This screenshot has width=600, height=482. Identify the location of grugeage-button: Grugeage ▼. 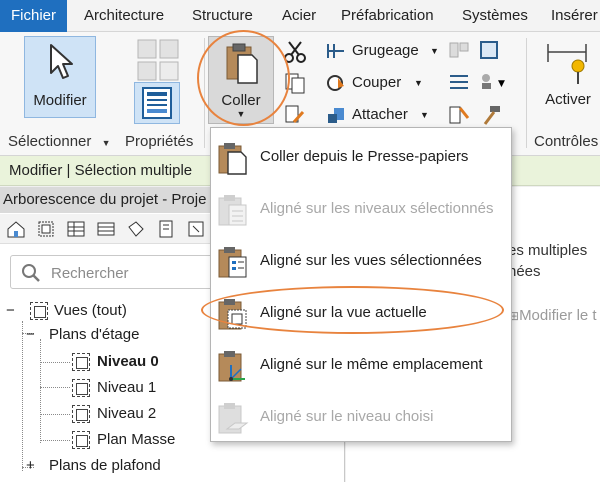
(383, 51).